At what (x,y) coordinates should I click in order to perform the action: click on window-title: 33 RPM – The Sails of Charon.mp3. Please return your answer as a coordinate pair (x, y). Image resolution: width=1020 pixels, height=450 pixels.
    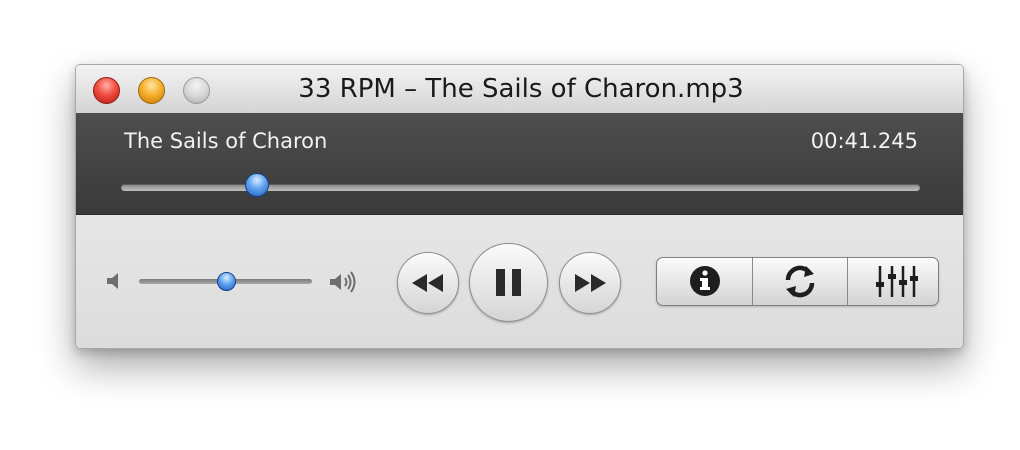
    Looking at the image, I should click on (521, 89).